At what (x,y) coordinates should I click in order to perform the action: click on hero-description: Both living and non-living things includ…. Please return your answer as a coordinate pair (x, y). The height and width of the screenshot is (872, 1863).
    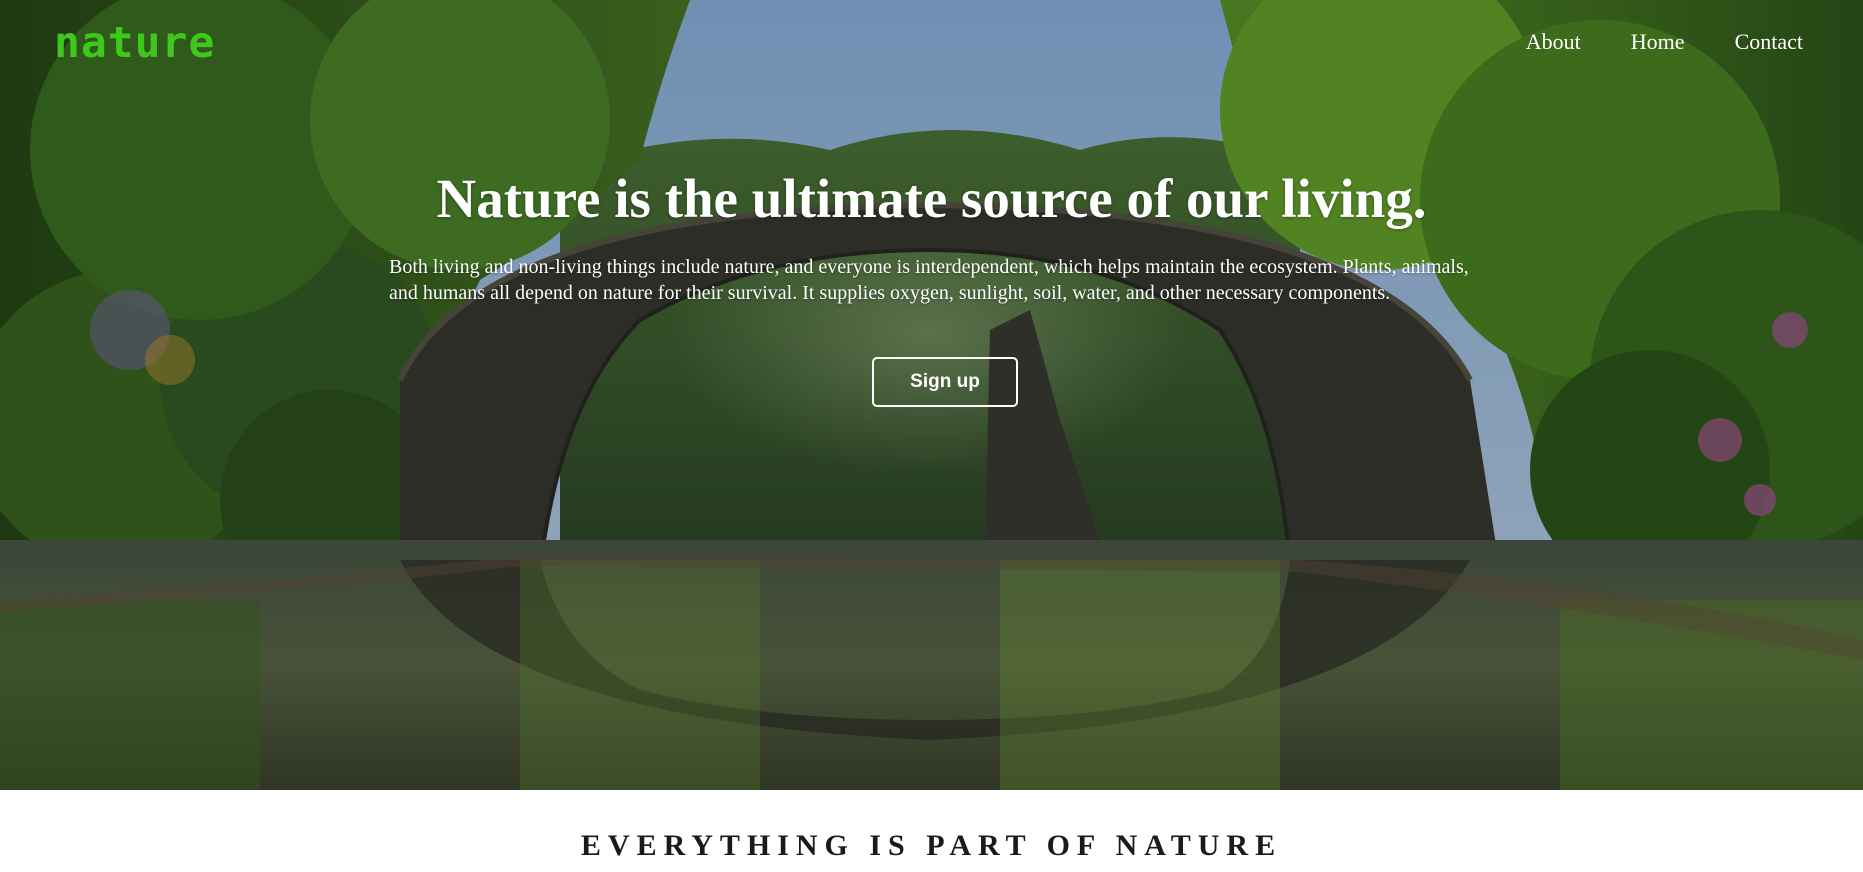
    Looking at the image, I should click on (929, 280).